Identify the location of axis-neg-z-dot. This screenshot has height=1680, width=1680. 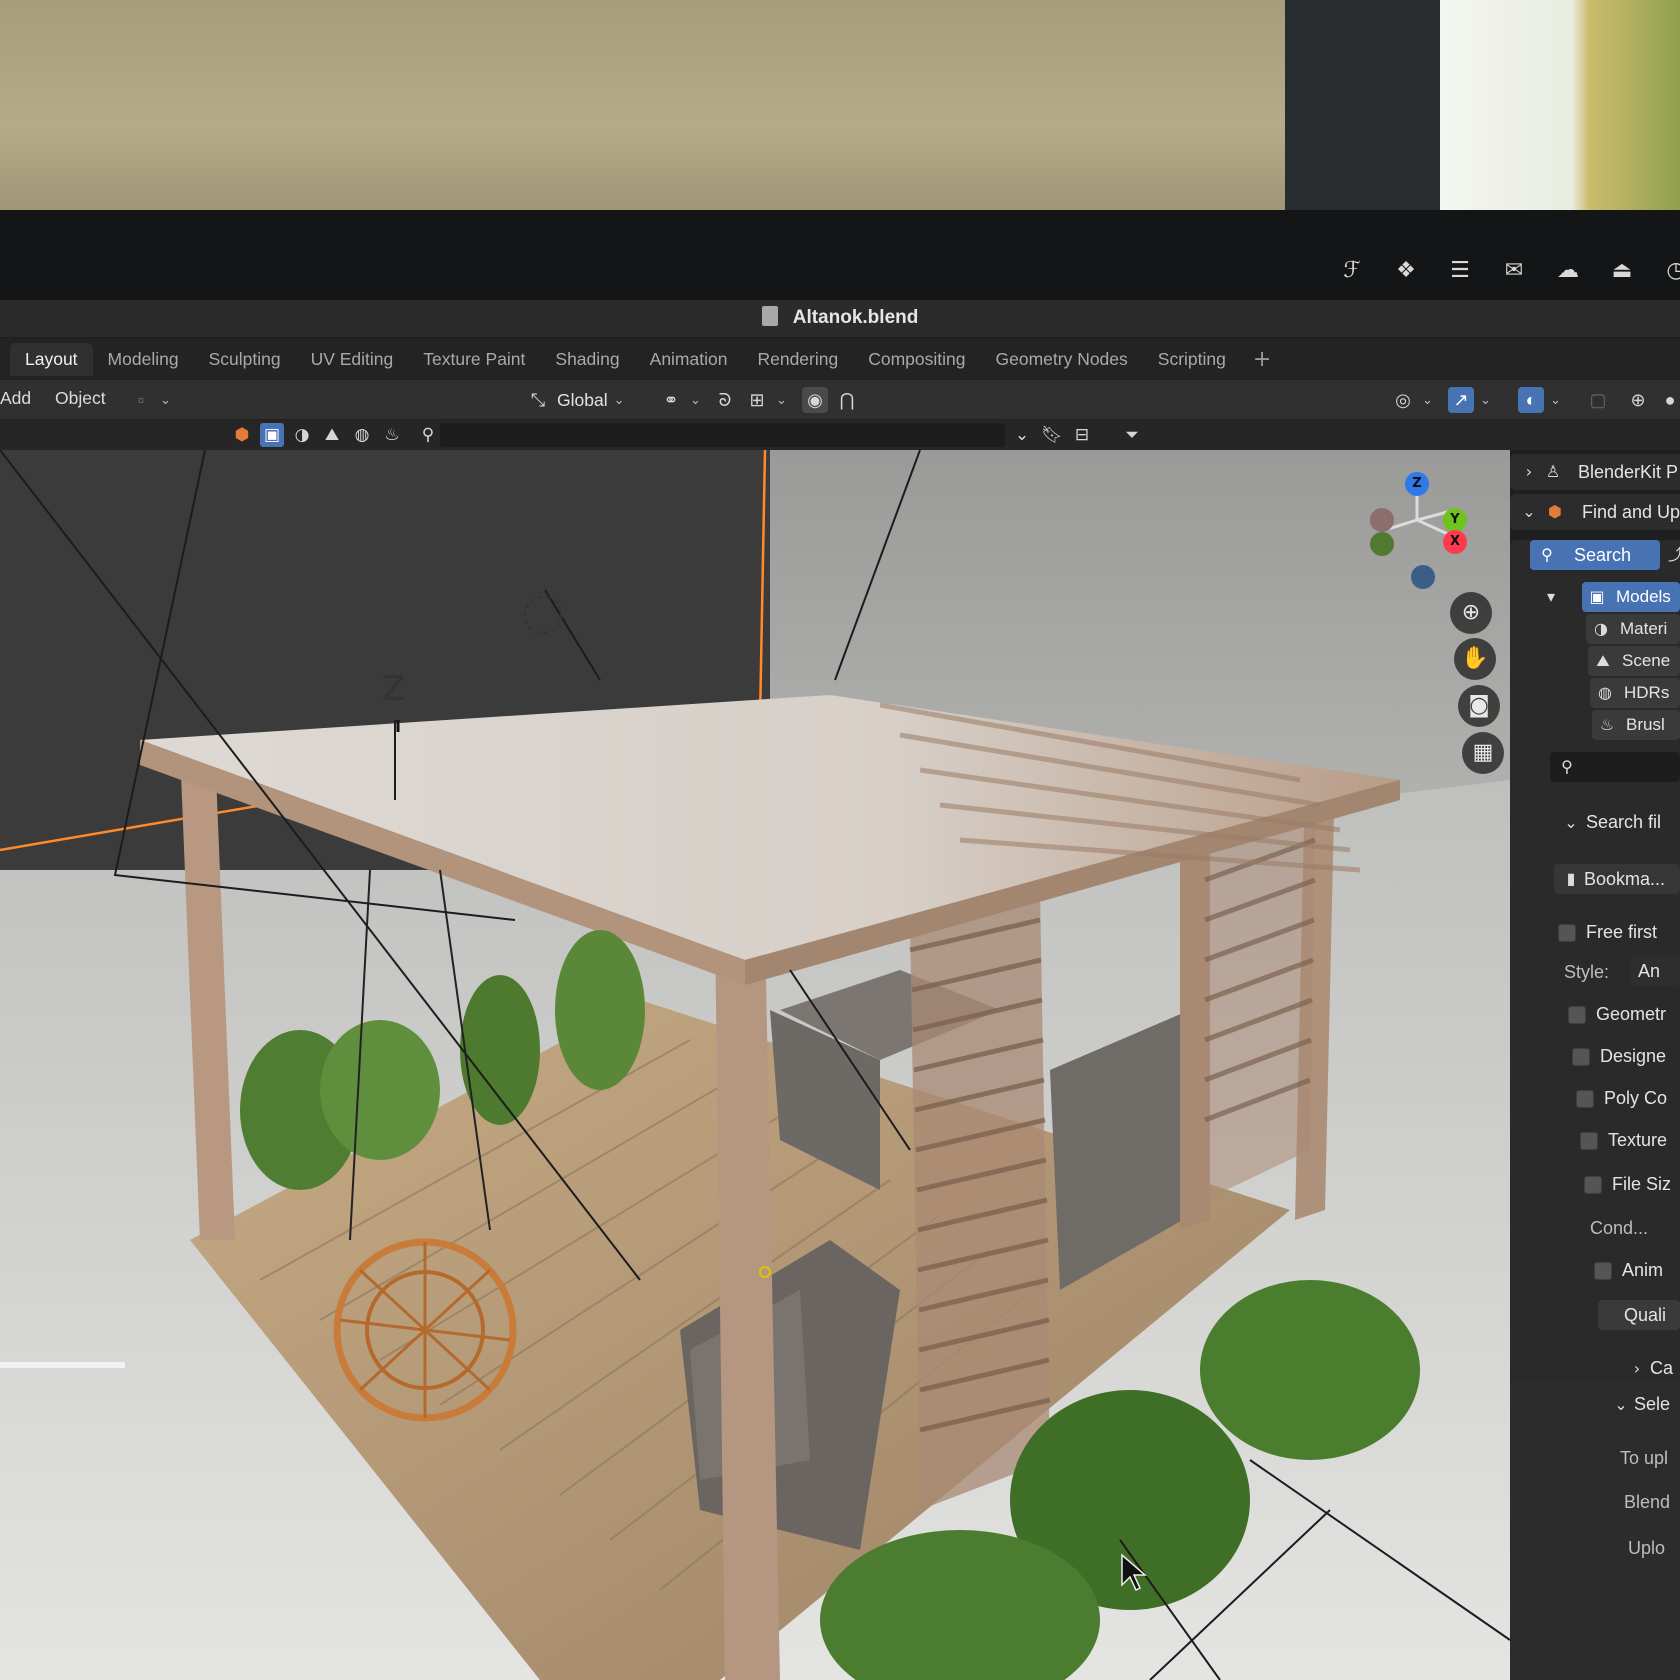
(1423, 577).